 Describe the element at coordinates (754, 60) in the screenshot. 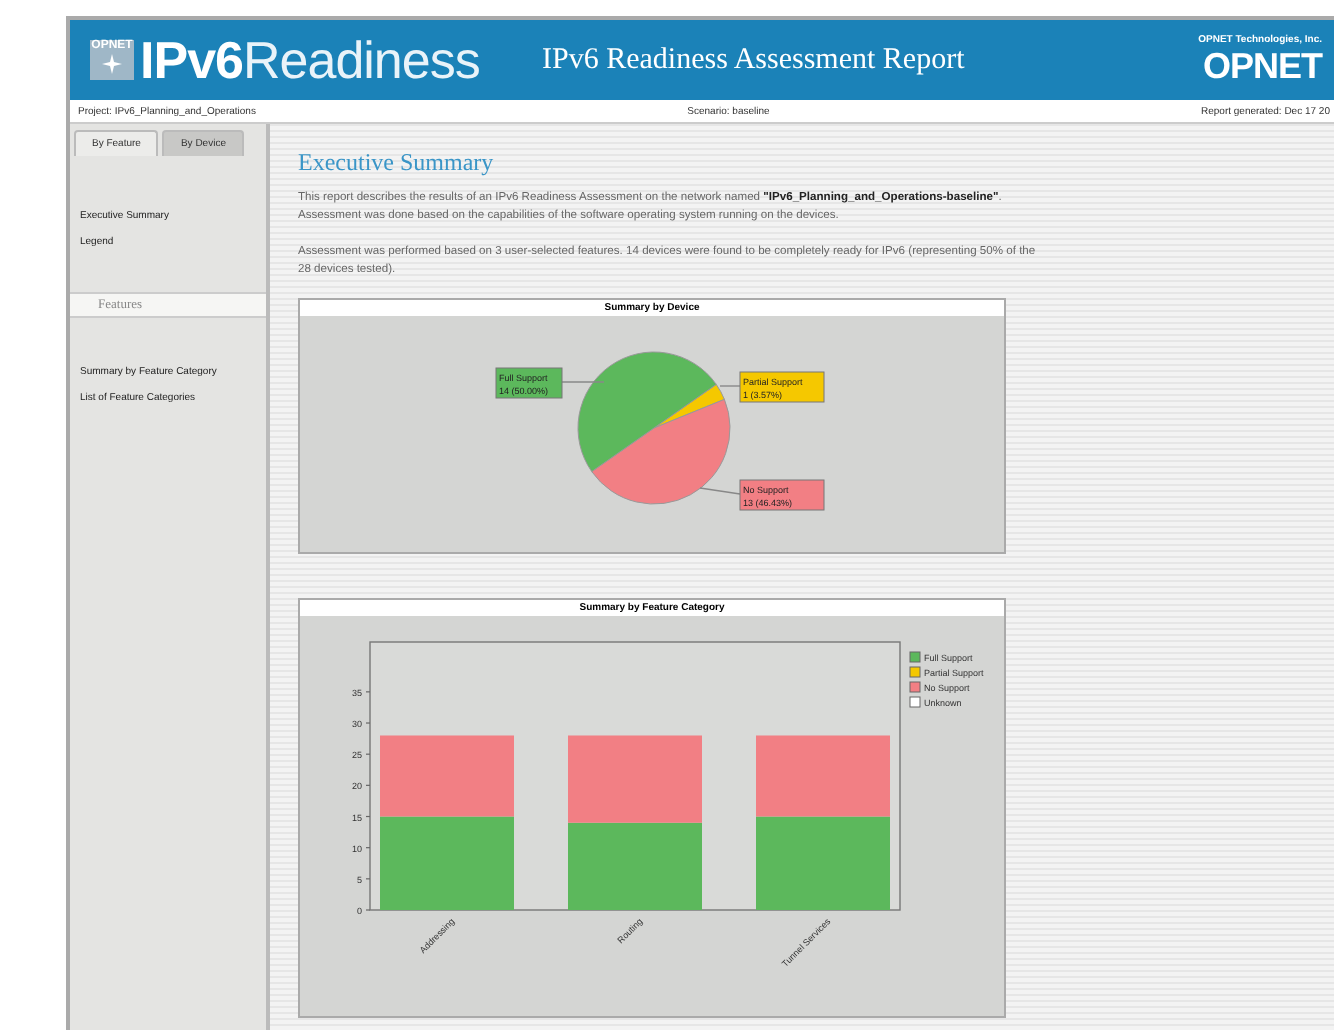

I see `report-title: IPv6 Readiness Assessment Report` at that location.